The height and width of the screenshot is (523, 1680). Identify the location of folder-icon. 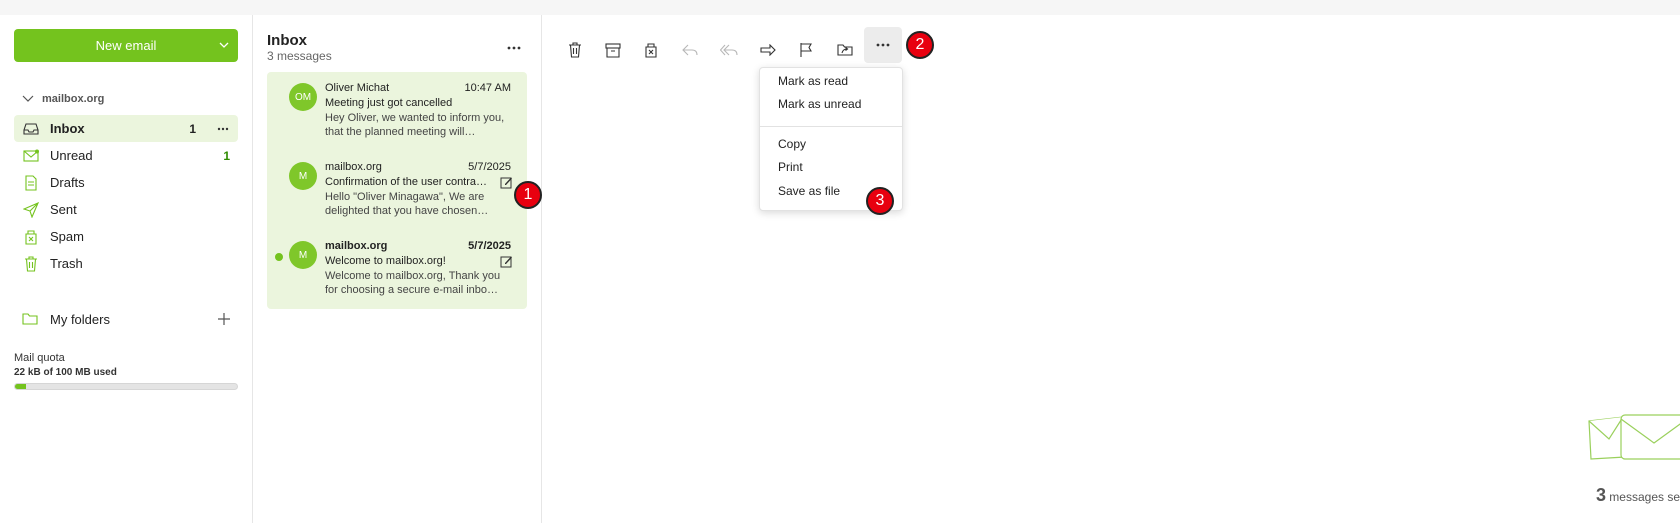
(31, 319).